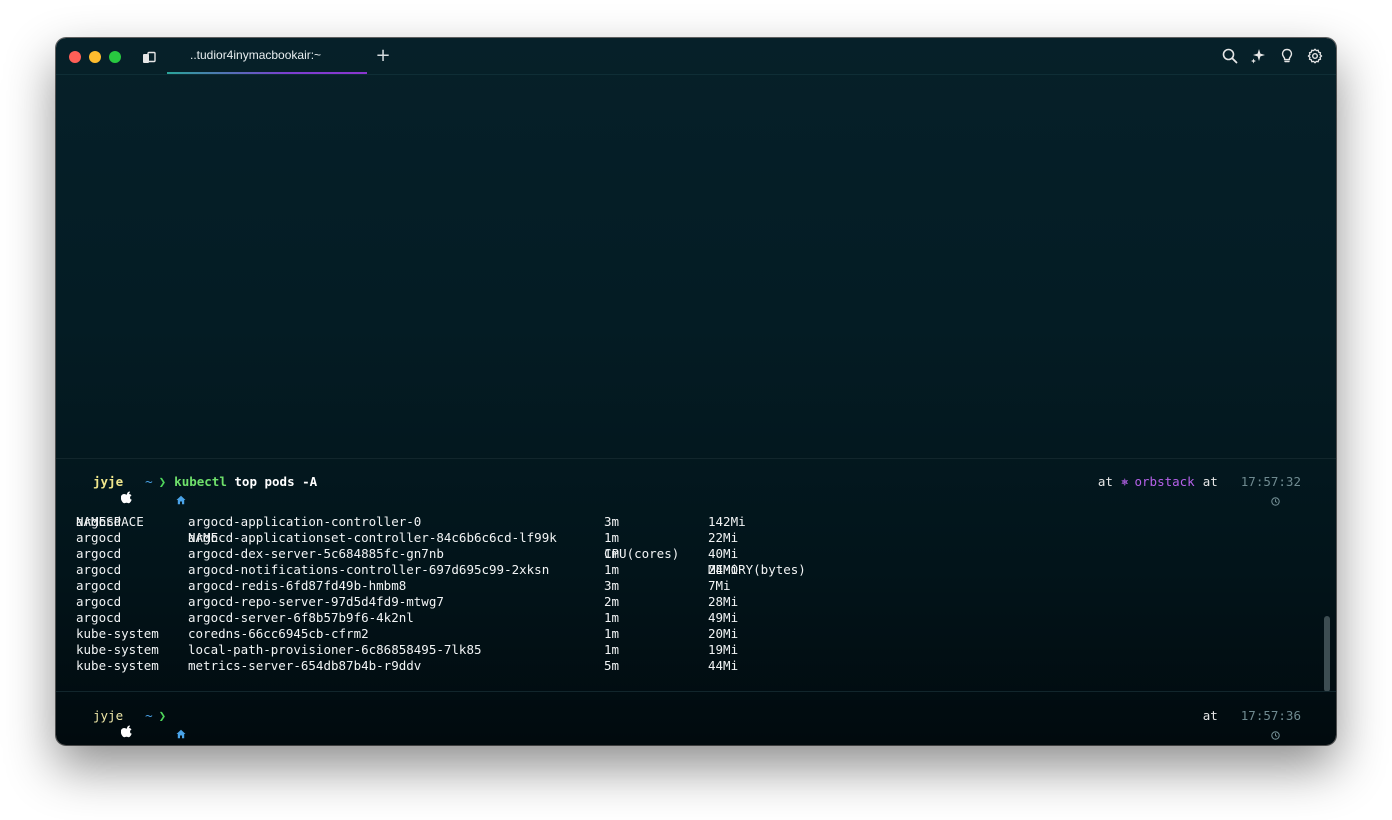  I want to click on title-bar: ..tudior4inymacbookair:~ +, so click(696, 56).